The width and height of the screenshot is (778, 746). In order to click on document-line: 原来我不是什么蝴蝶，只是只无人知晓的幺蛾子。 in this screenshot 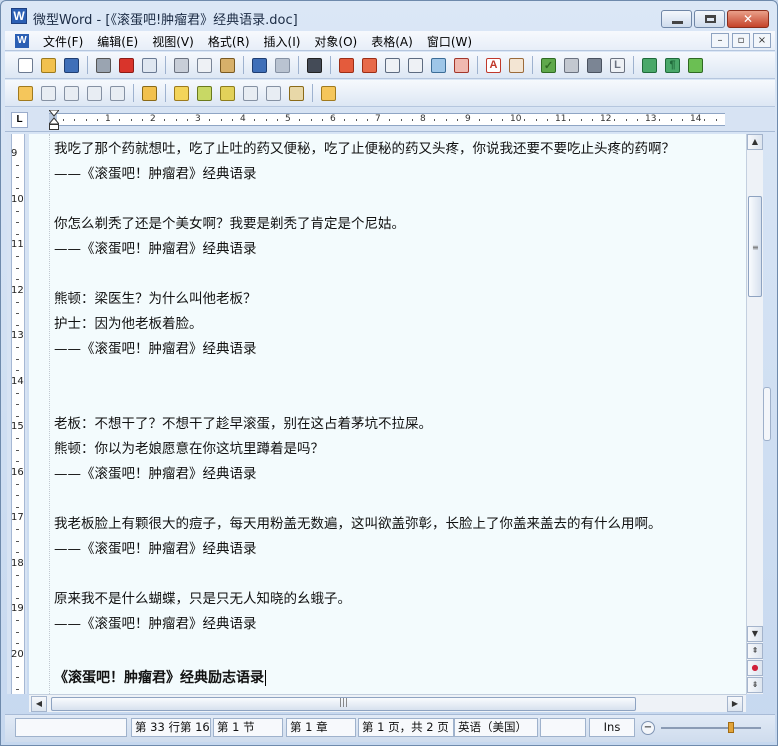, I will do `click(396, 601)`.